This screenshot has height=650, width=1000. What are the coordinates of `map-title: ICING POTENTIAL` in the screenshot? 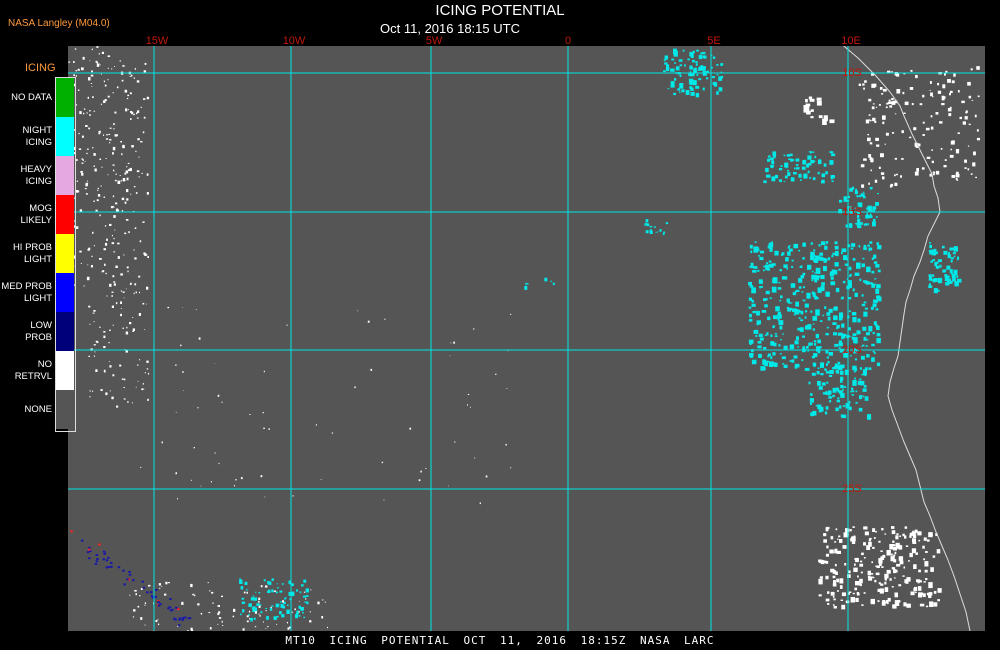 It's located at (500, 10).